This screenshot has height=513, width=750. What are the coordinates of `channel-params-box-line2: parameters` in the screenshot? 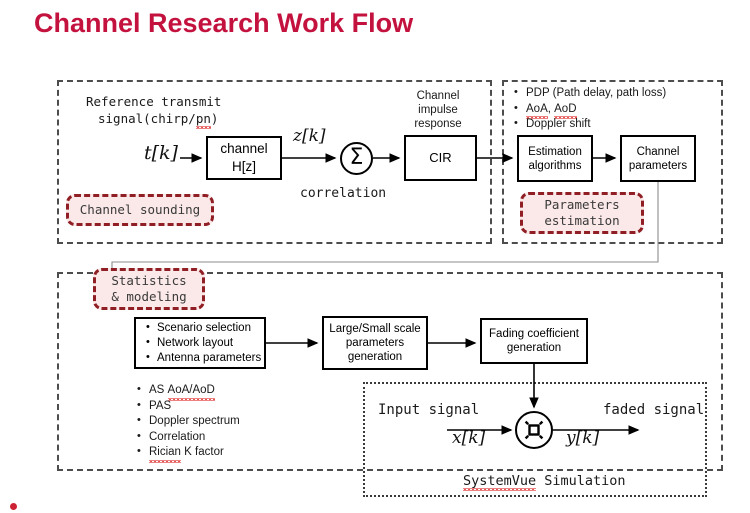 It's located at (658, 165).